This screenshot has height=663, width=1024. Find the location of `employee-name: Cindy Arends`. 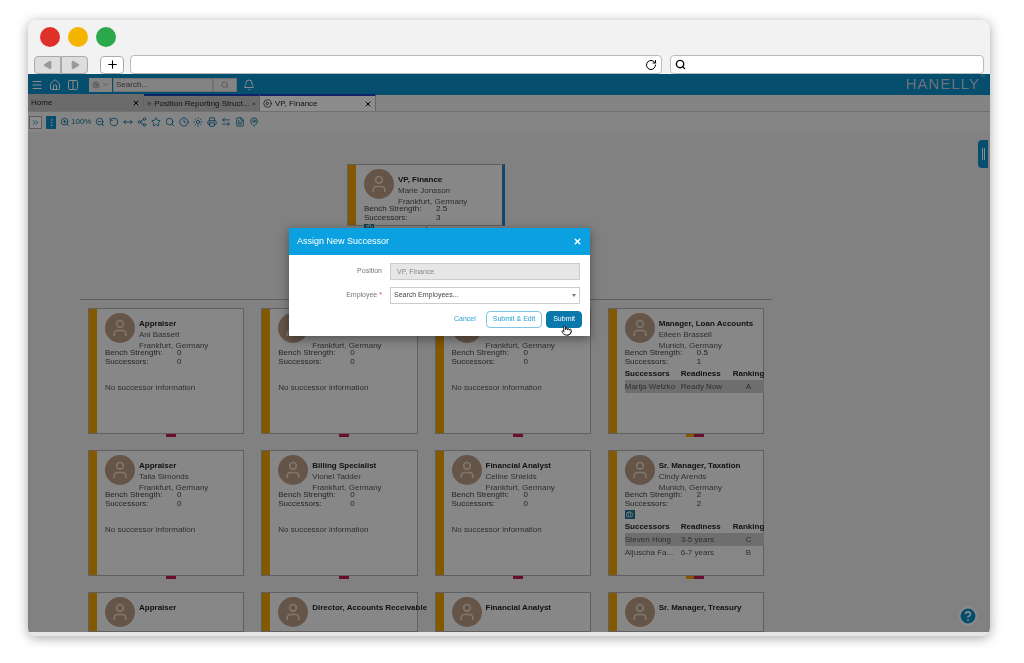

employee-name: Cindy Arends is located at coordinates (682, 476).